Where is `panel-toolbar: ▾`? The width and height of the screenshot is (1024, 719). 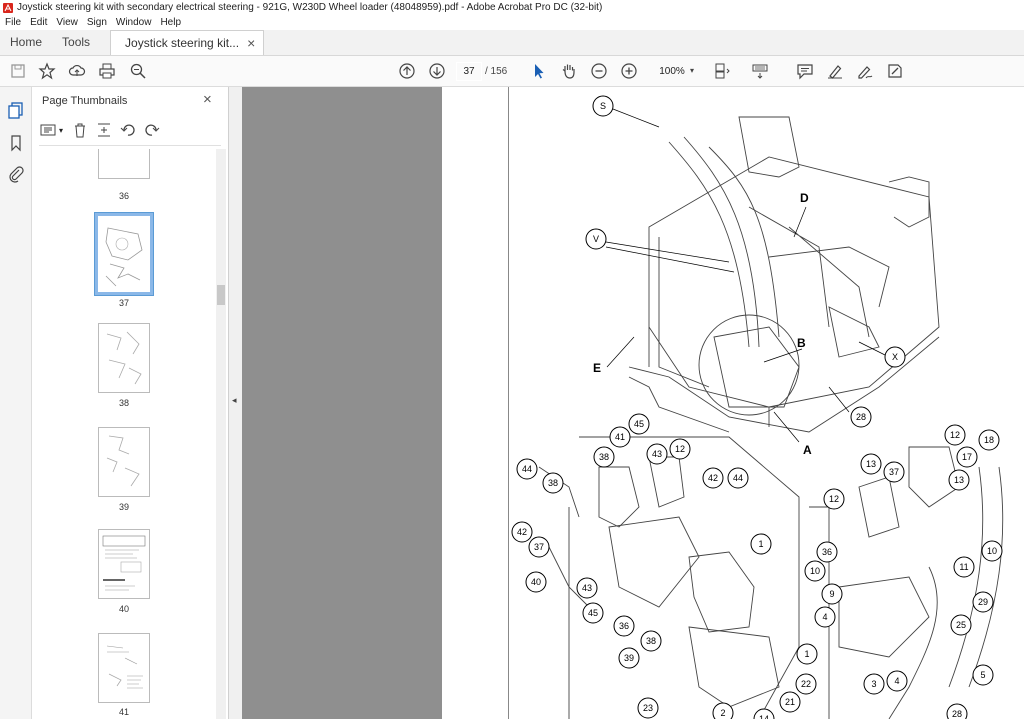
panel-toolbar: ▾ is located at coordinates (103, 130).